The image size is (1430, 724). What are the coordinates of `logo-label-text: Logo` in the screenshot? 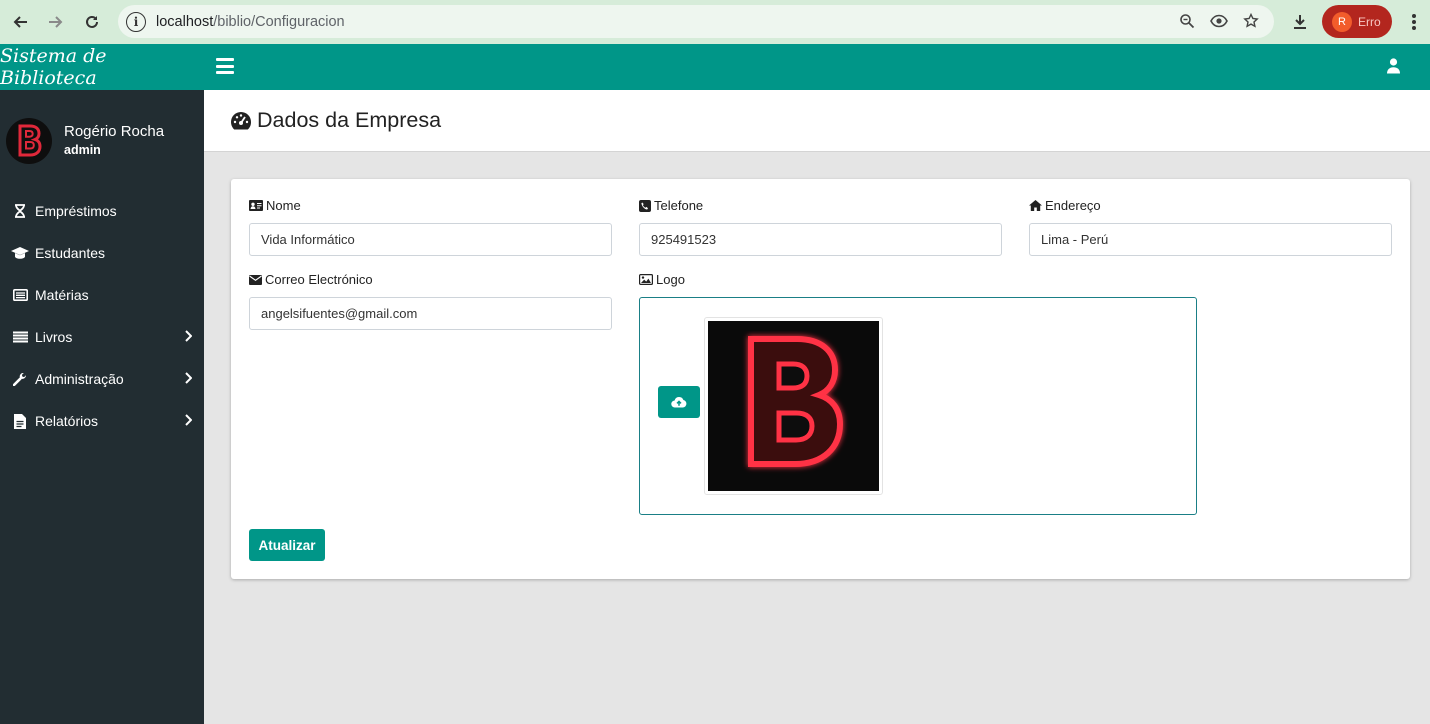 It's located at (670, 279).